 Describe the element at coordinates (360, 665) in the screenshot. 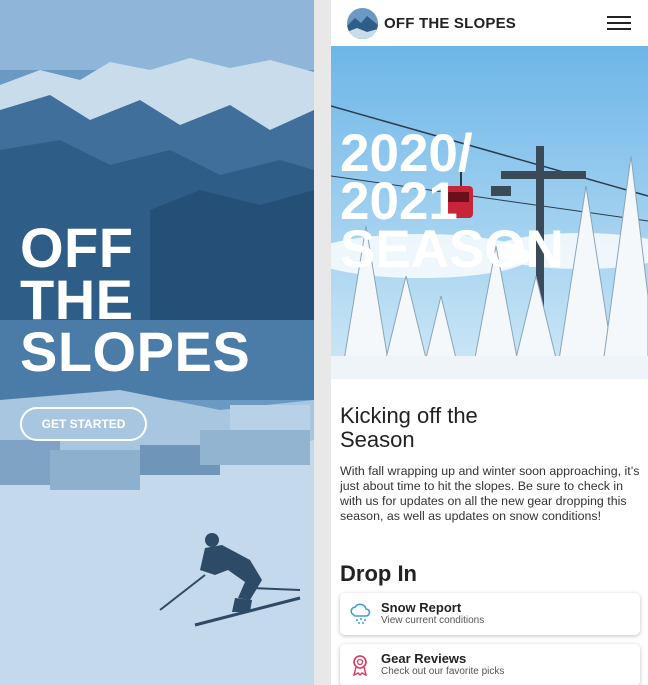

I see `award-ribbon-icon` at that location.